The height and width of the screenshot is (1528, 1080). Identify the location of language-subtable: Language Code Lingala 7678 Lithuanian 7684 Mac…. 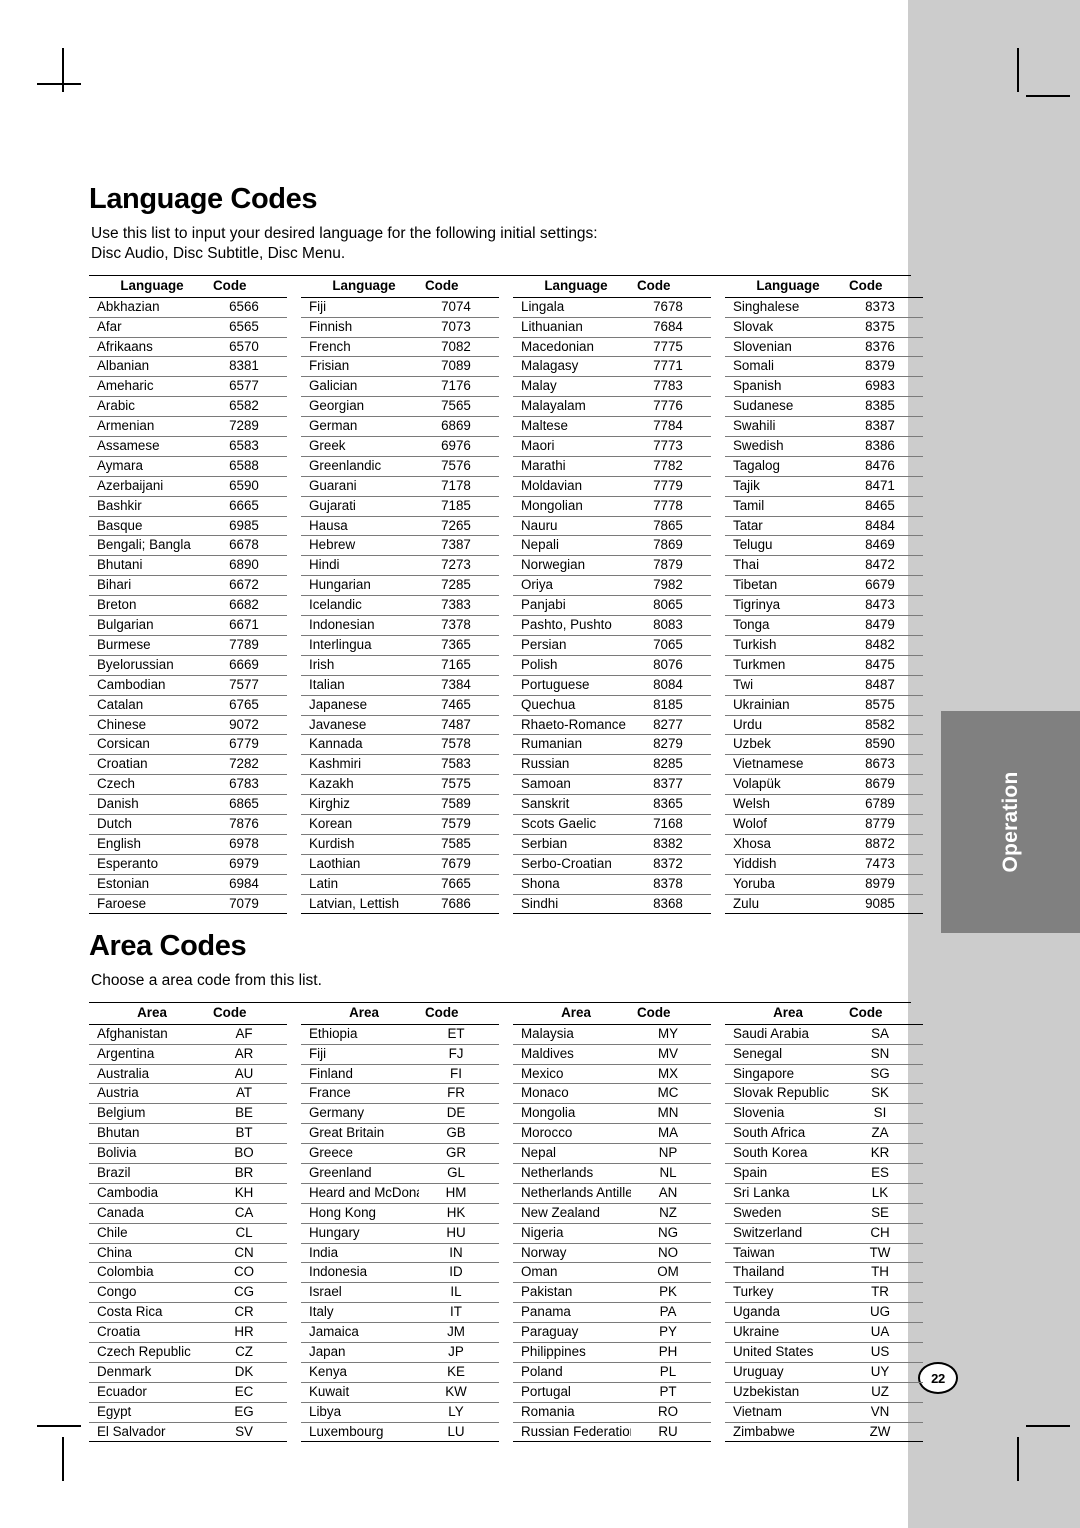
(612, 595).